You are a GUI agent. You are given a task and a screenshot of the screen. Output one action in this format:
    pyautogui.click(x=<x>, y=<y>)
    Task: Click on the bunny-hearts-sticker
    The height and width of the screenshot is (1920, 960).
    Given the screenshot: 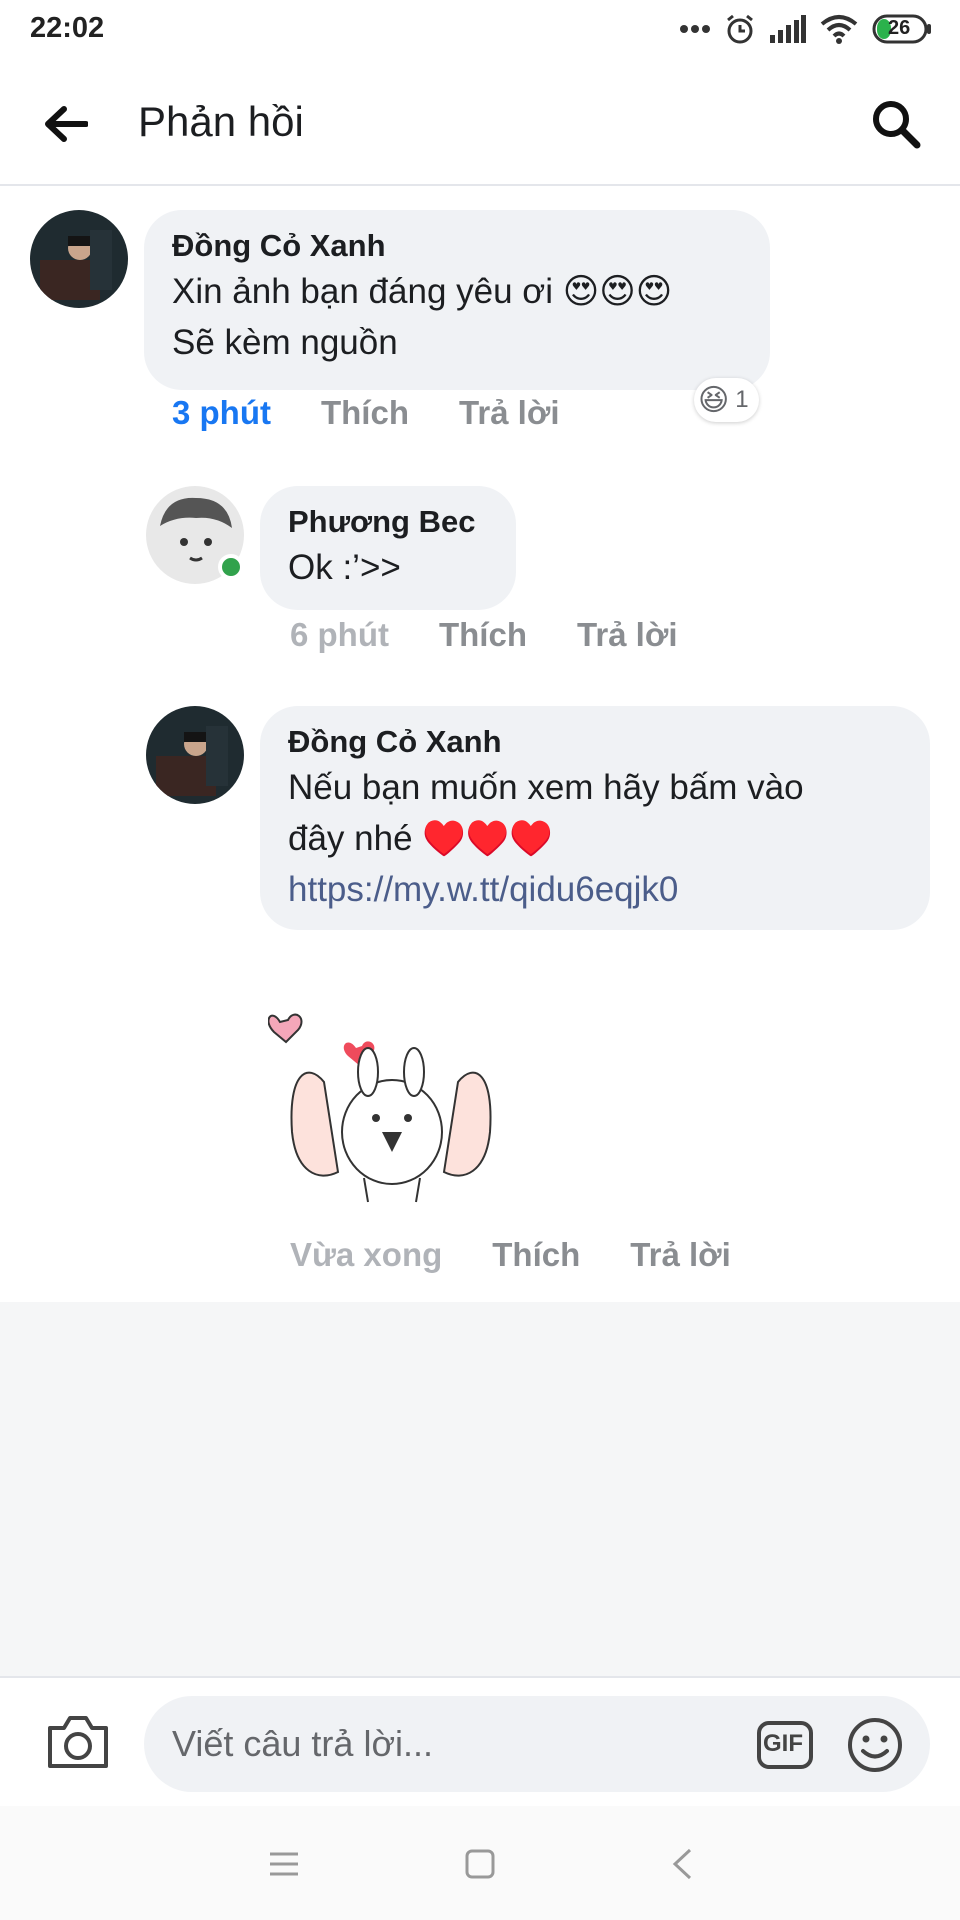 What is the action you would take?
    pyautogui.click(x=382, y=1112)
    